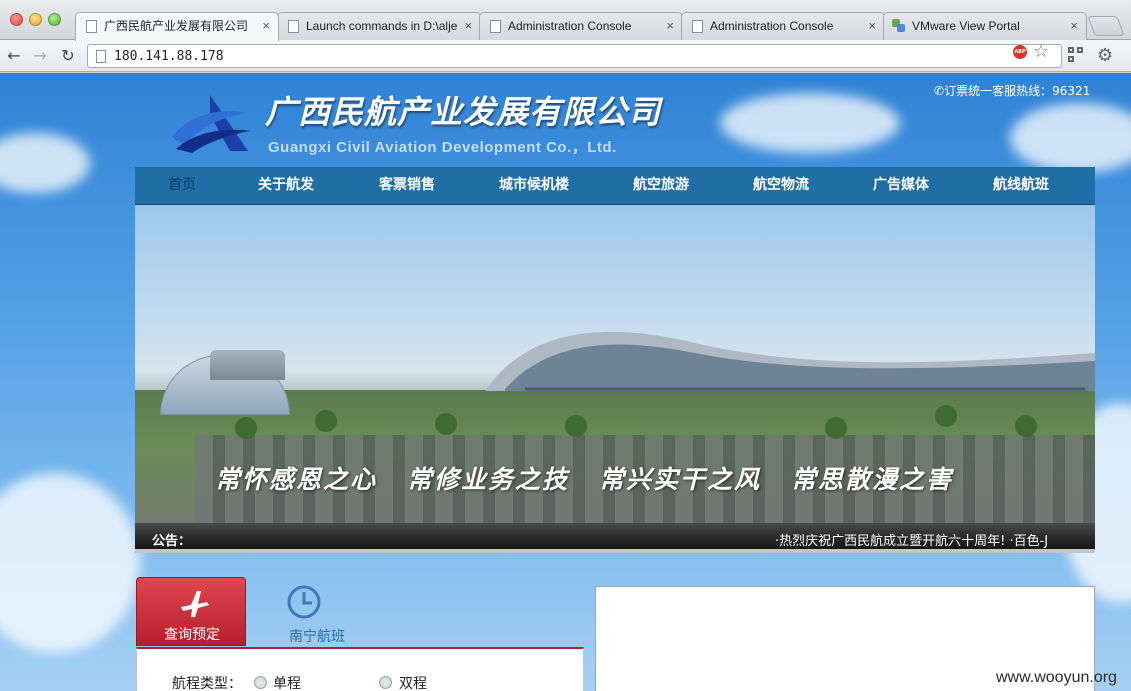 The height and width of the screenshot is (691, 1131). What do you see at coordinates (14, 56) in the screenshot?
I see `back-arrow-icon: ←` at bounding box center [14, 56].